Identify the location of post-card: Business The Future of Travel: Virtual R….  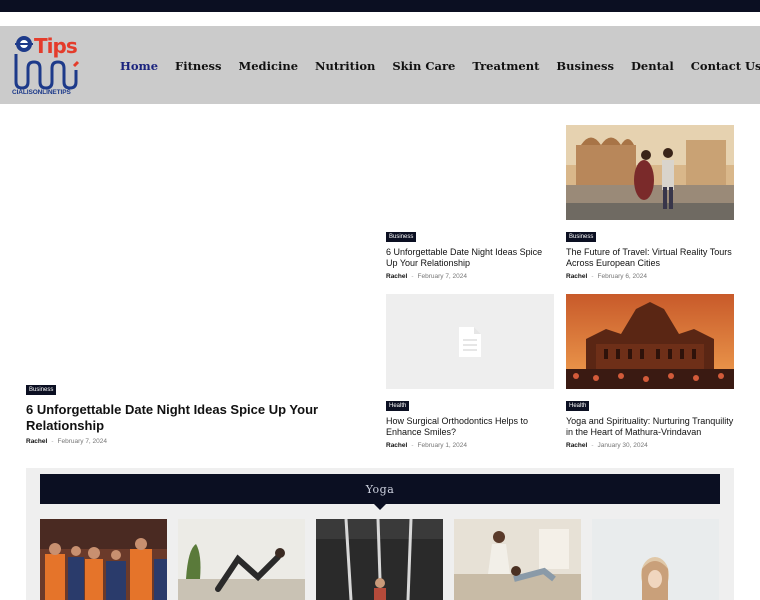
(650, 252).